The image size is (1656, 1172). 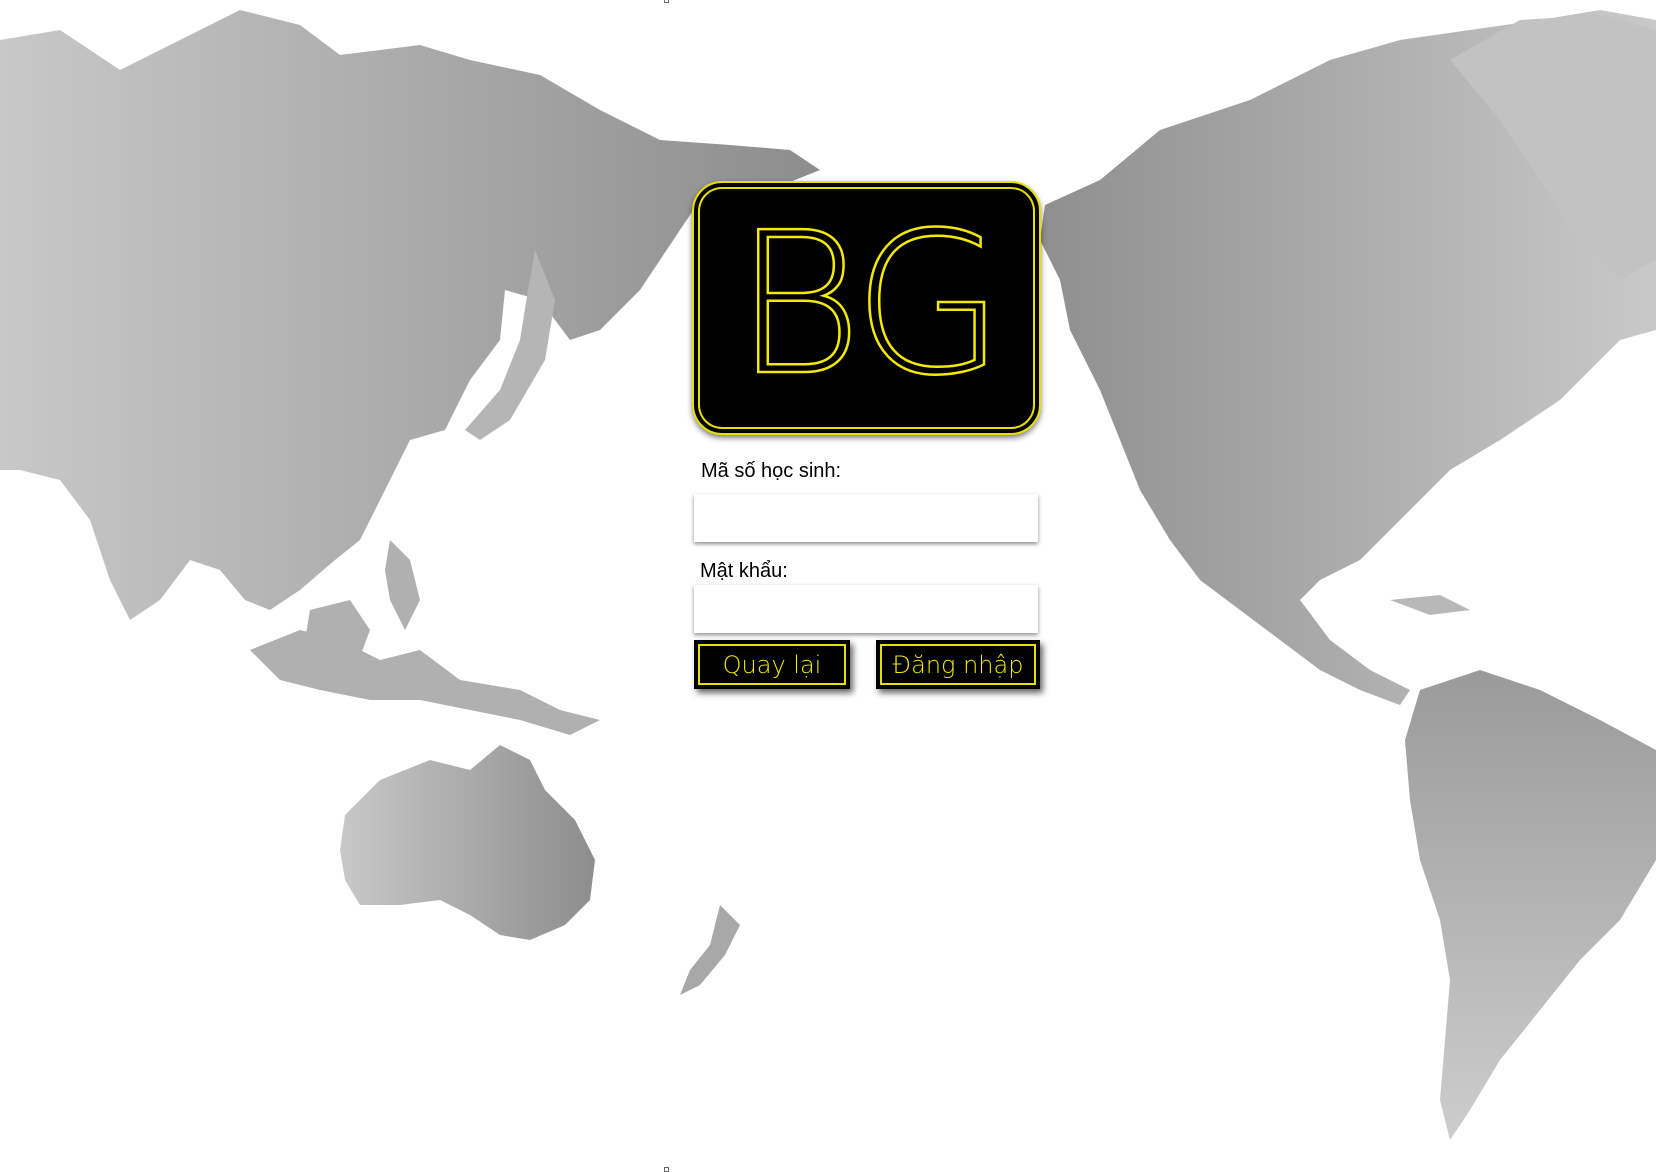 I want to click on australia-landmass, so click(x=467, y=842).